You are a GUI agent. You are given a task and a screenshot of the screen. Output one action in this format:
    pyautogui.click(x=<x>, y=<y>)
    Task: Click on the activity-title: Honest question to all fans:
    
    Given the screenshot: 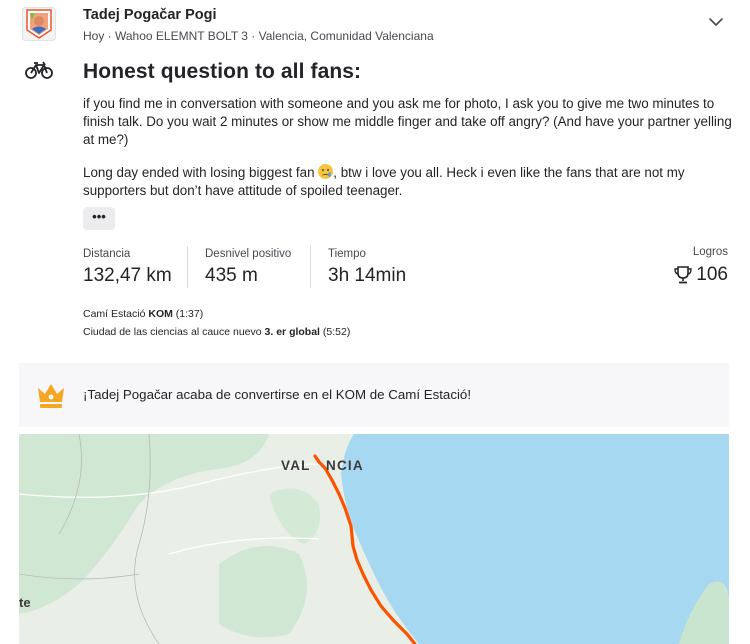 What is the action you would take?
    pyautogui.click(x=222, y=72)
    